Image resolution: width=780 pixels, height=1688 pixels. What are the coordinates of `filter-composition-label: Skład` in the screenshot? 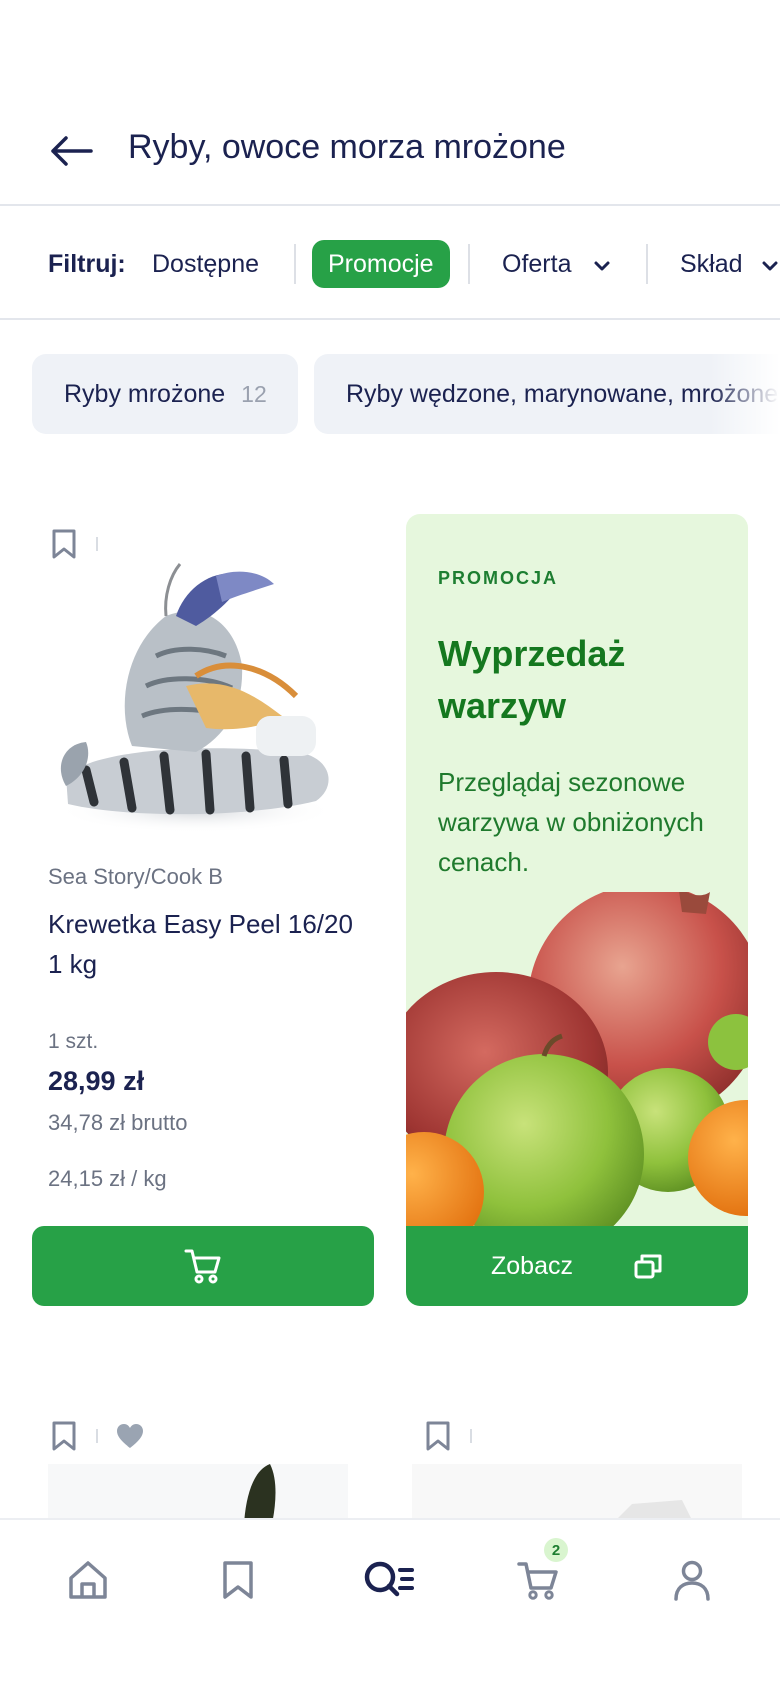 It's located at (711, 263).